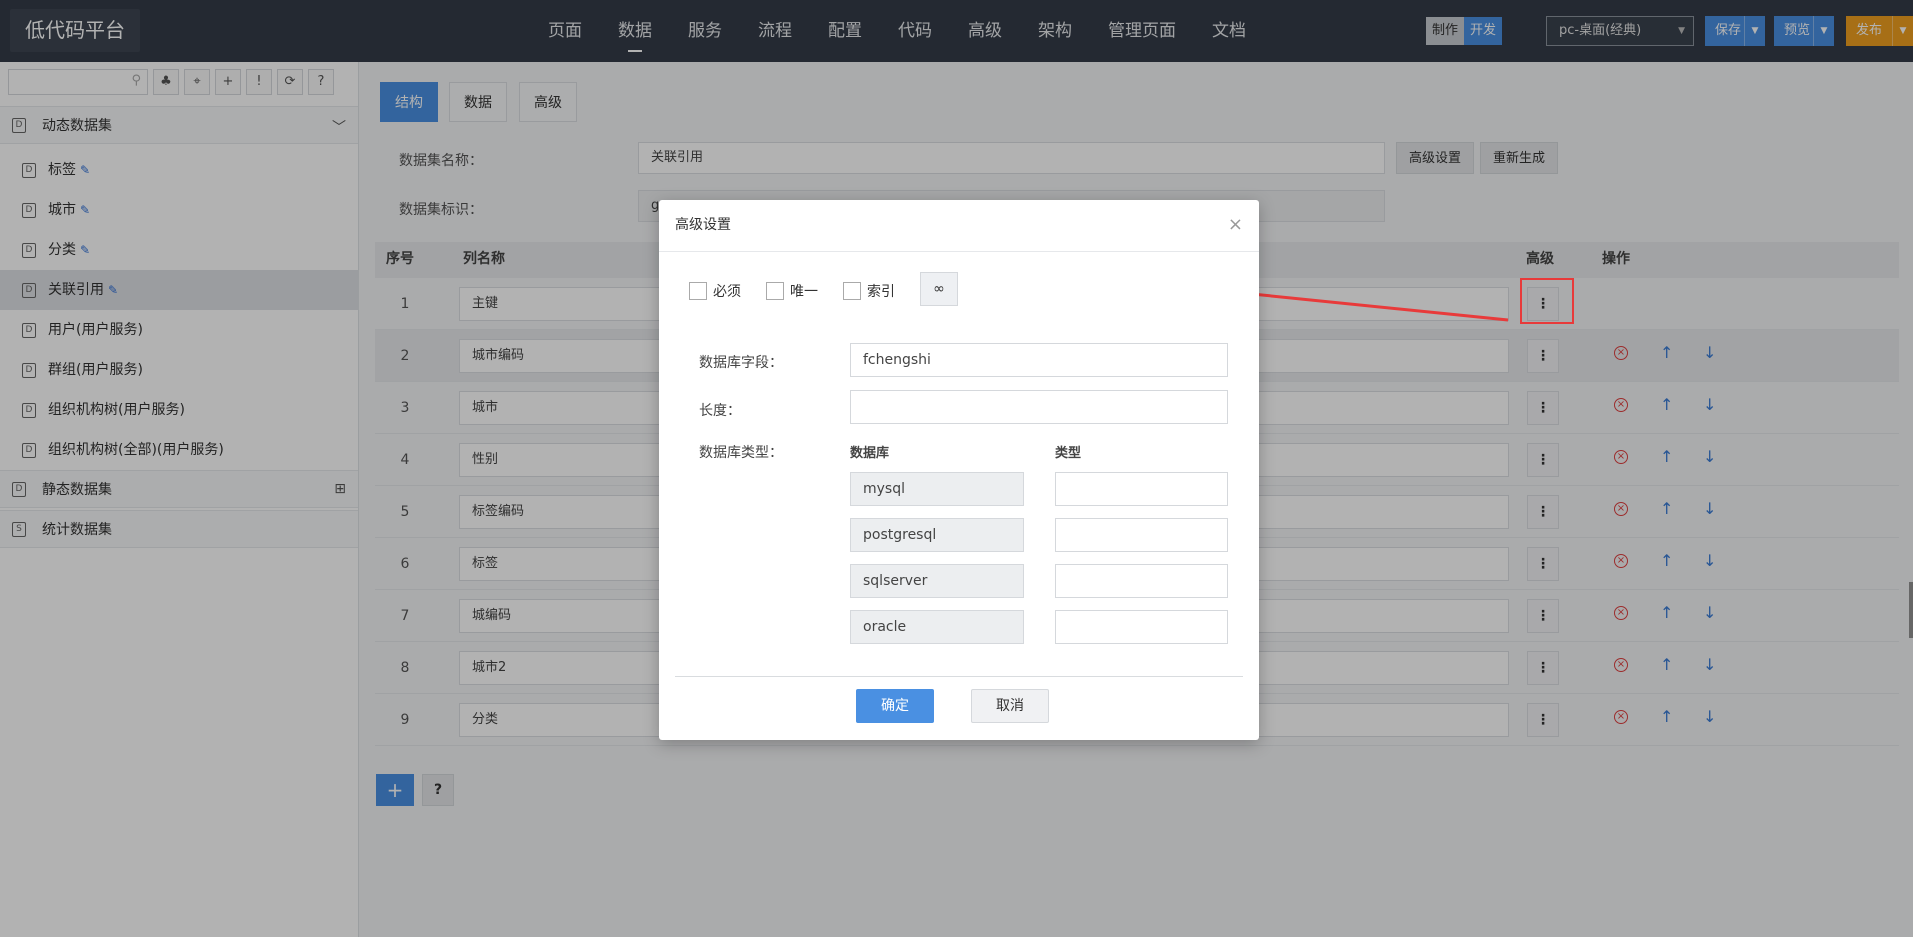  Describe the element at coordinates (804, 292) in the screenshot. I see `unique-label: 唯一` at that location.